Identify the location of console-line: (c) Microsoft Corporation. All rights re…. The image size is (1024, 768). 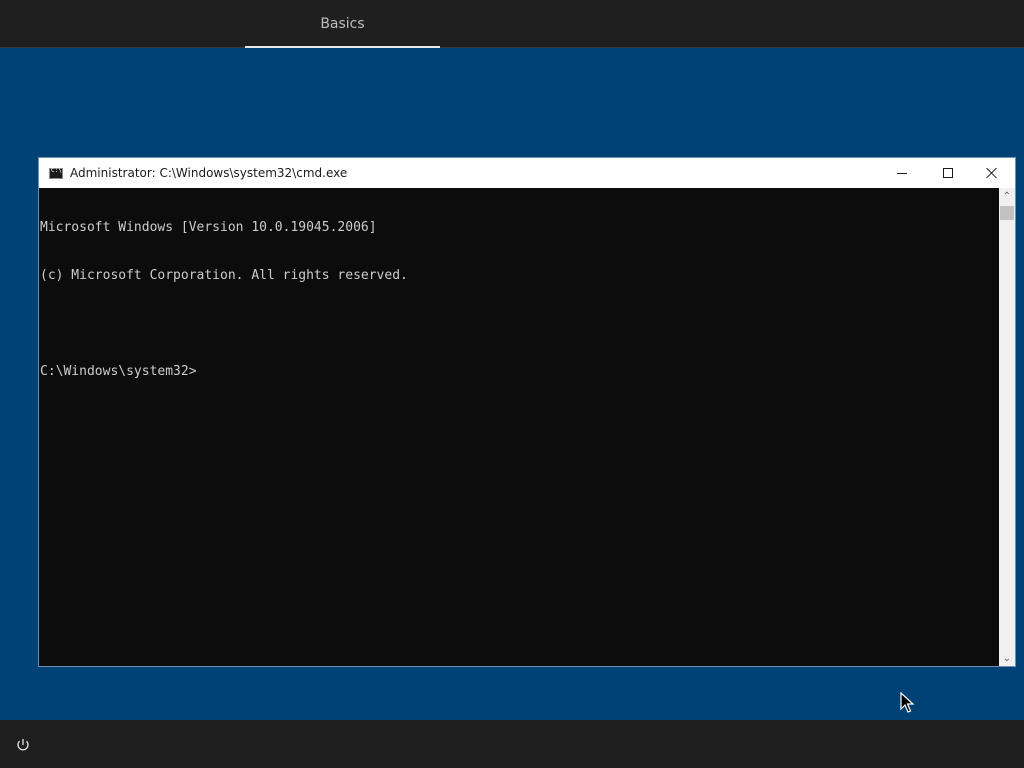
(224, 275).